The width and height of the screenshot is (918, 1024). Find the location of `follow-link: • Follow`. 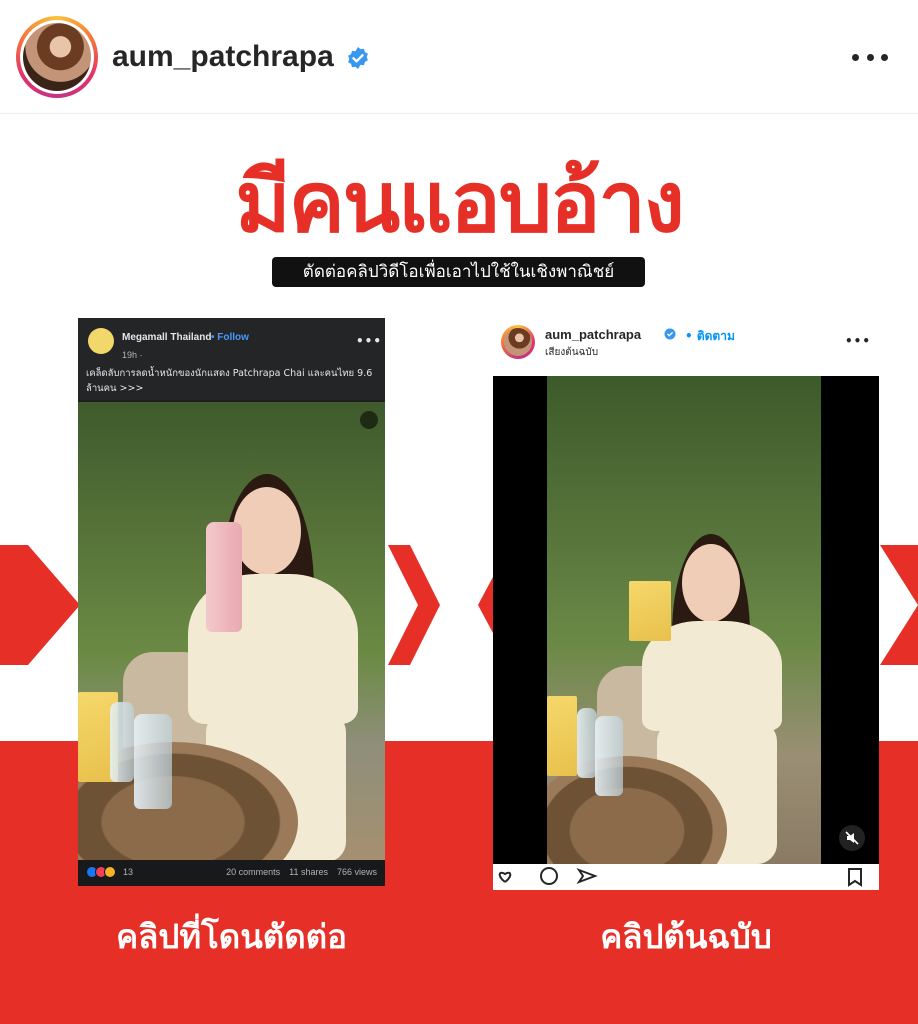

follow-link: • Follow is located at coordinates (230, 337).